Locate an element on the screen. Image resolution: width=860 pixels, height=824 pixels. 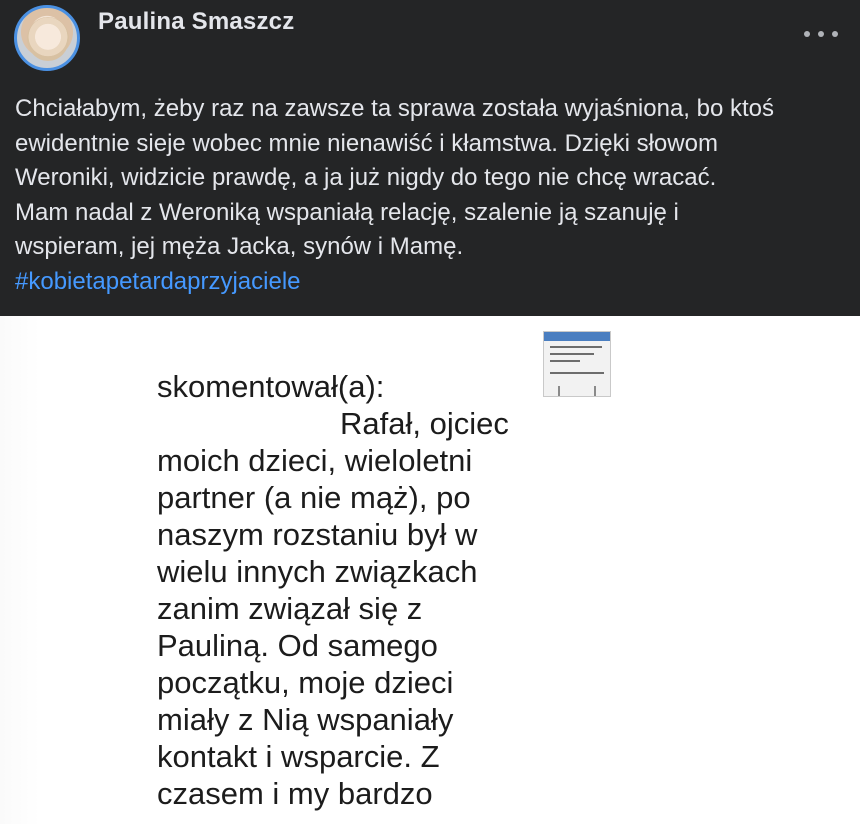
post-text-line: wspieram, jej męża Jacka, synów i Mamę. is located at coordinates (239, 246).